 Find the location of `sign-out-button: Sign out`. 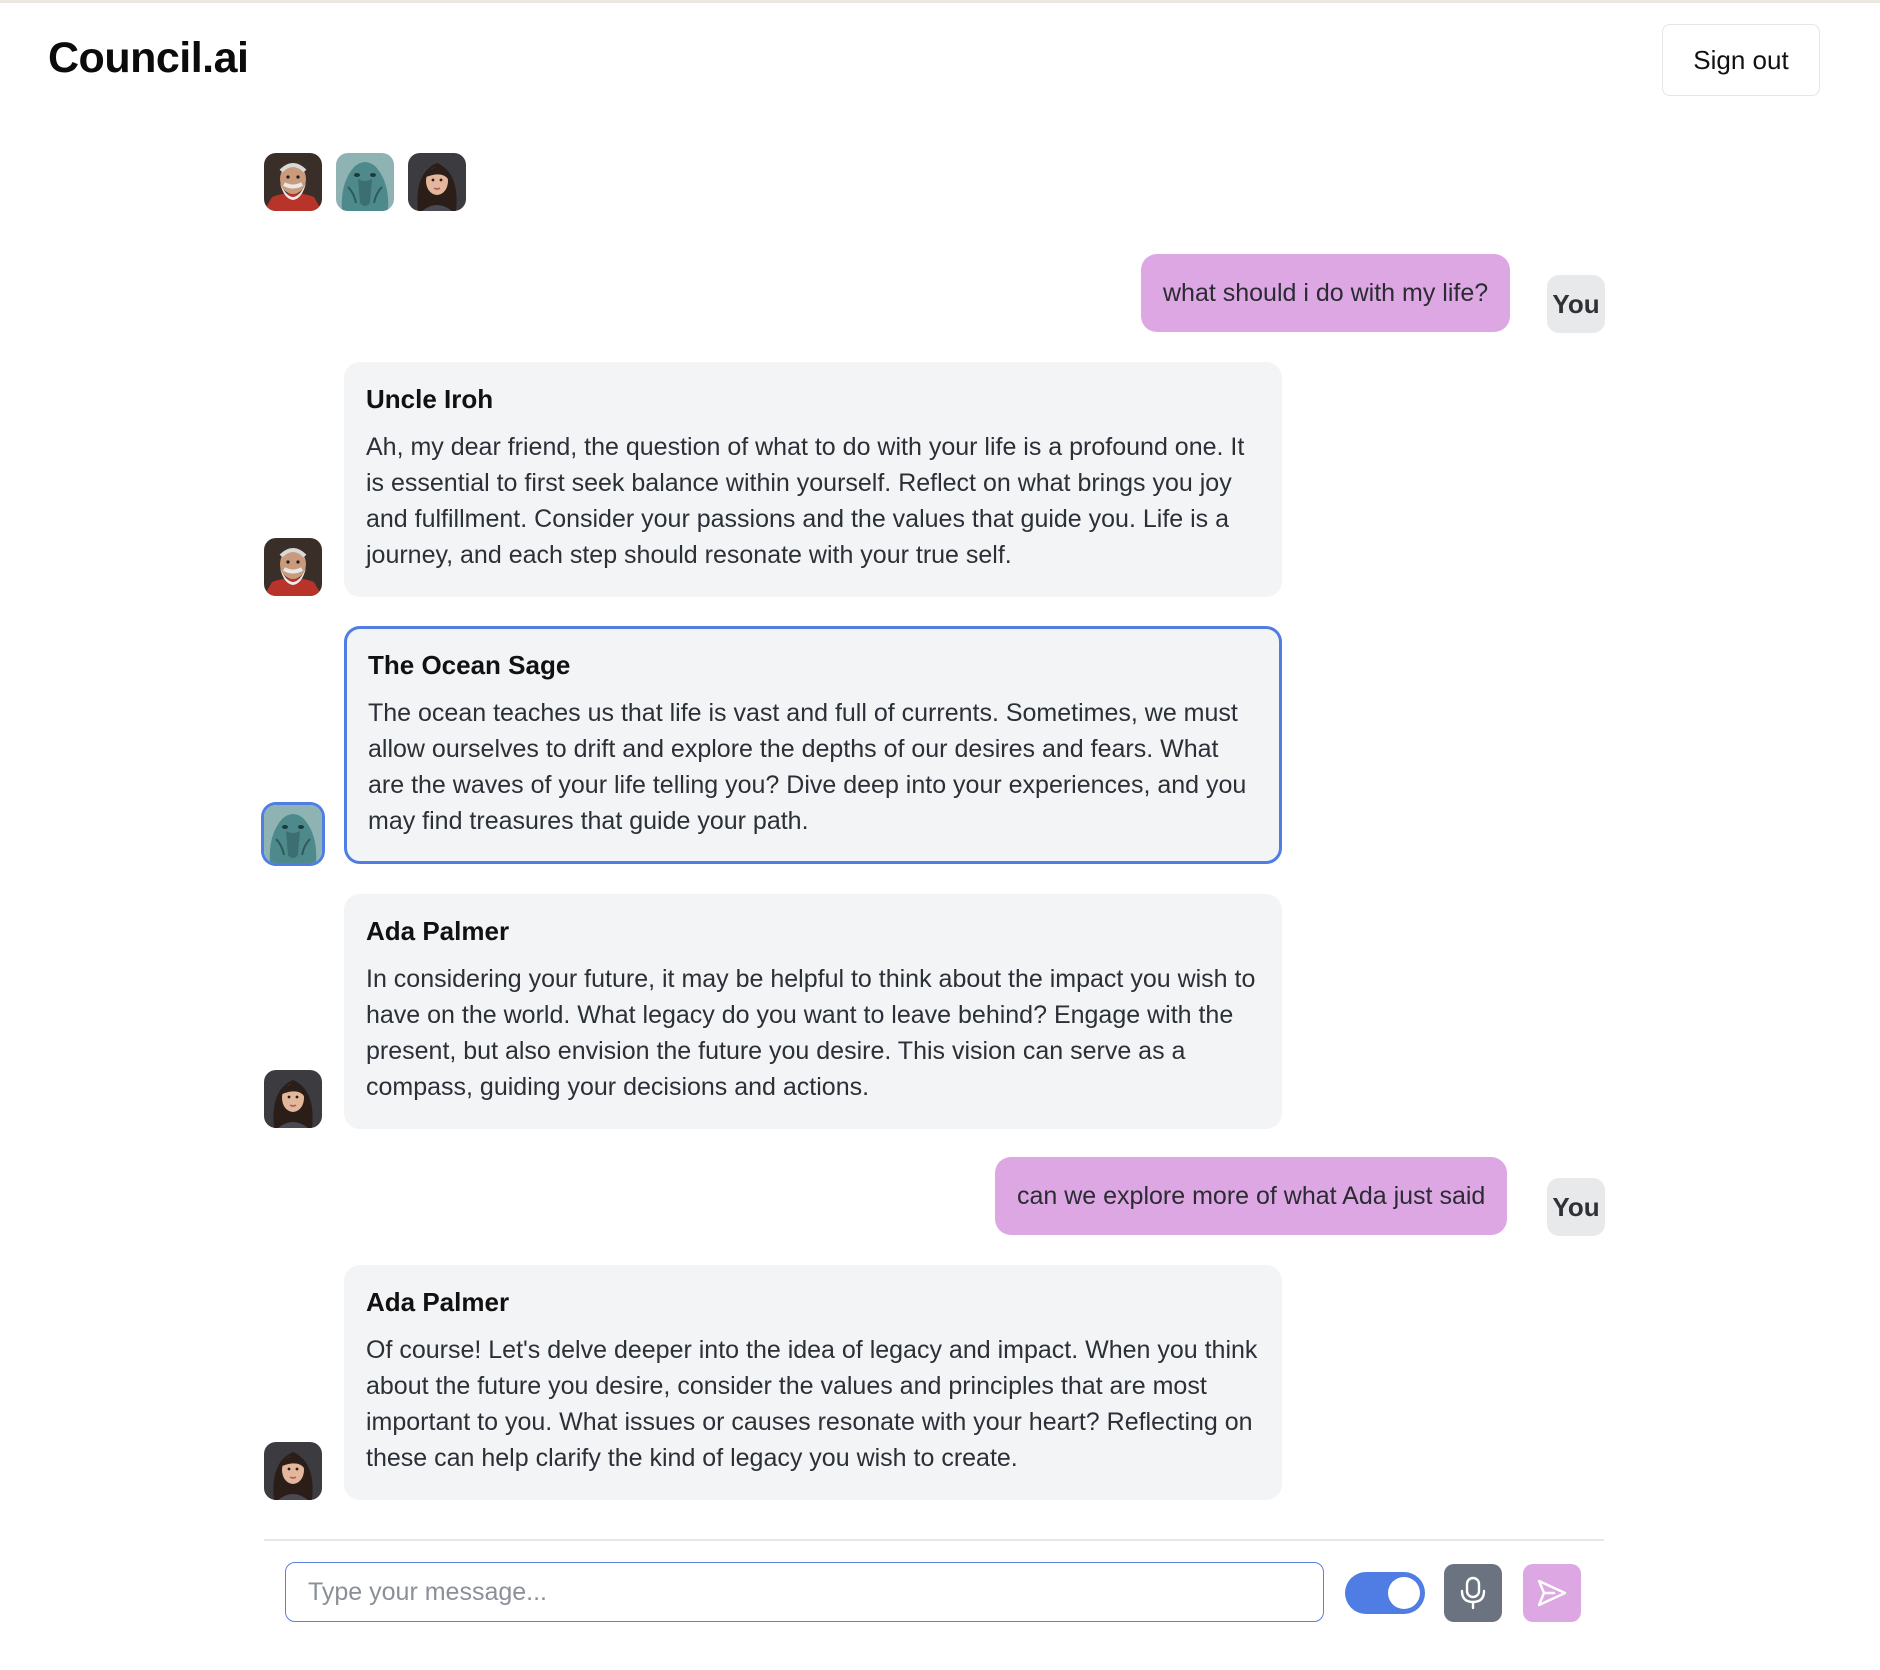

sign-out-button: Sign out is located at coordinates (1741, 60).